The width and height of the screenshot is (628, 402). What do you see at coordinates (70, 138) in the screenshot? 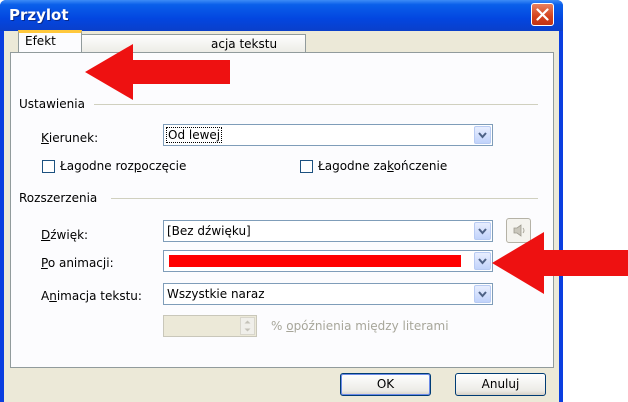
I see `kierunek-label: Kierunek:` at bounding box center [70, 138].